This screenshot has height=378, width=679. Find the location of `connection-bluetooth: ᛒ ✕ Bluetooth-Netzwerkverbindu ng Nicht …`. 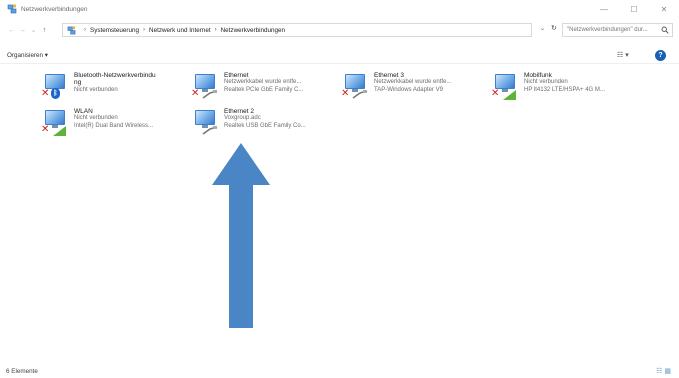

connection-bluetooth: ᛒ ✕ Bluetooth-Netzwerkverbindu ng Nicht … is located at coordinates (98, 89).